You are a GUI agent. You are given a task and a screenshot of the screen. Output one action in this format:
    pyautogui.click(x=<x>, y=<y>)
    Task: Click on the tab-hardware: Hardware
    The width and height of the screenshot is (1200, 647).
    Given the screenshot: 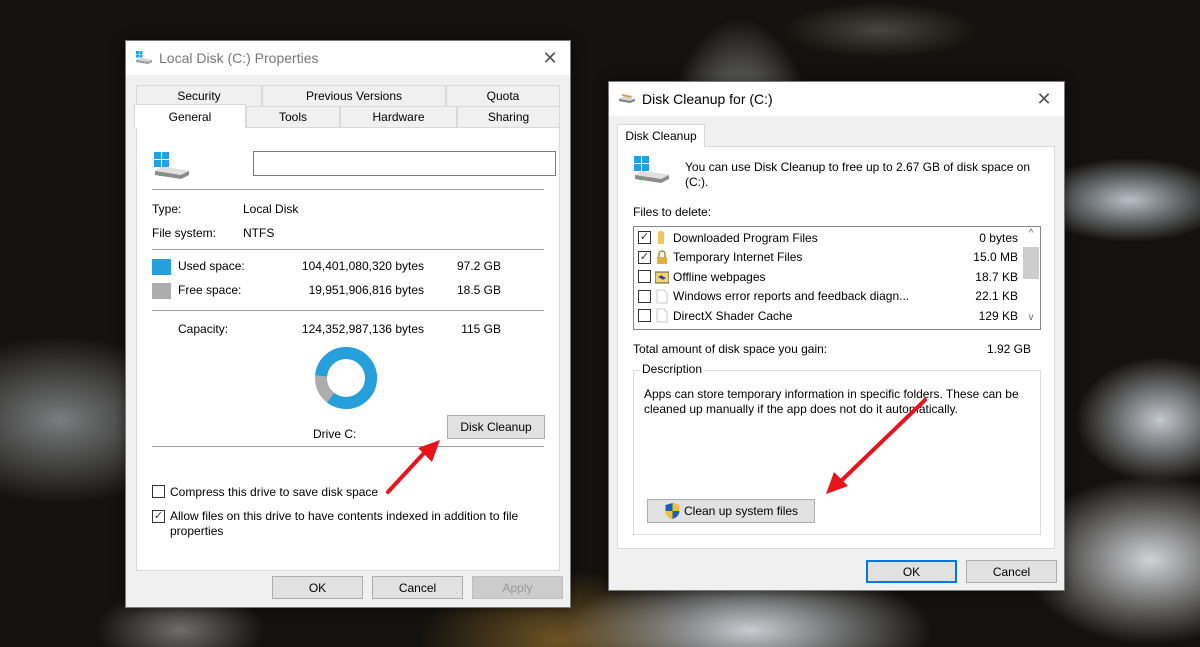 What is the action you would take?
    pyautogui.click(x=398, y=116)
    